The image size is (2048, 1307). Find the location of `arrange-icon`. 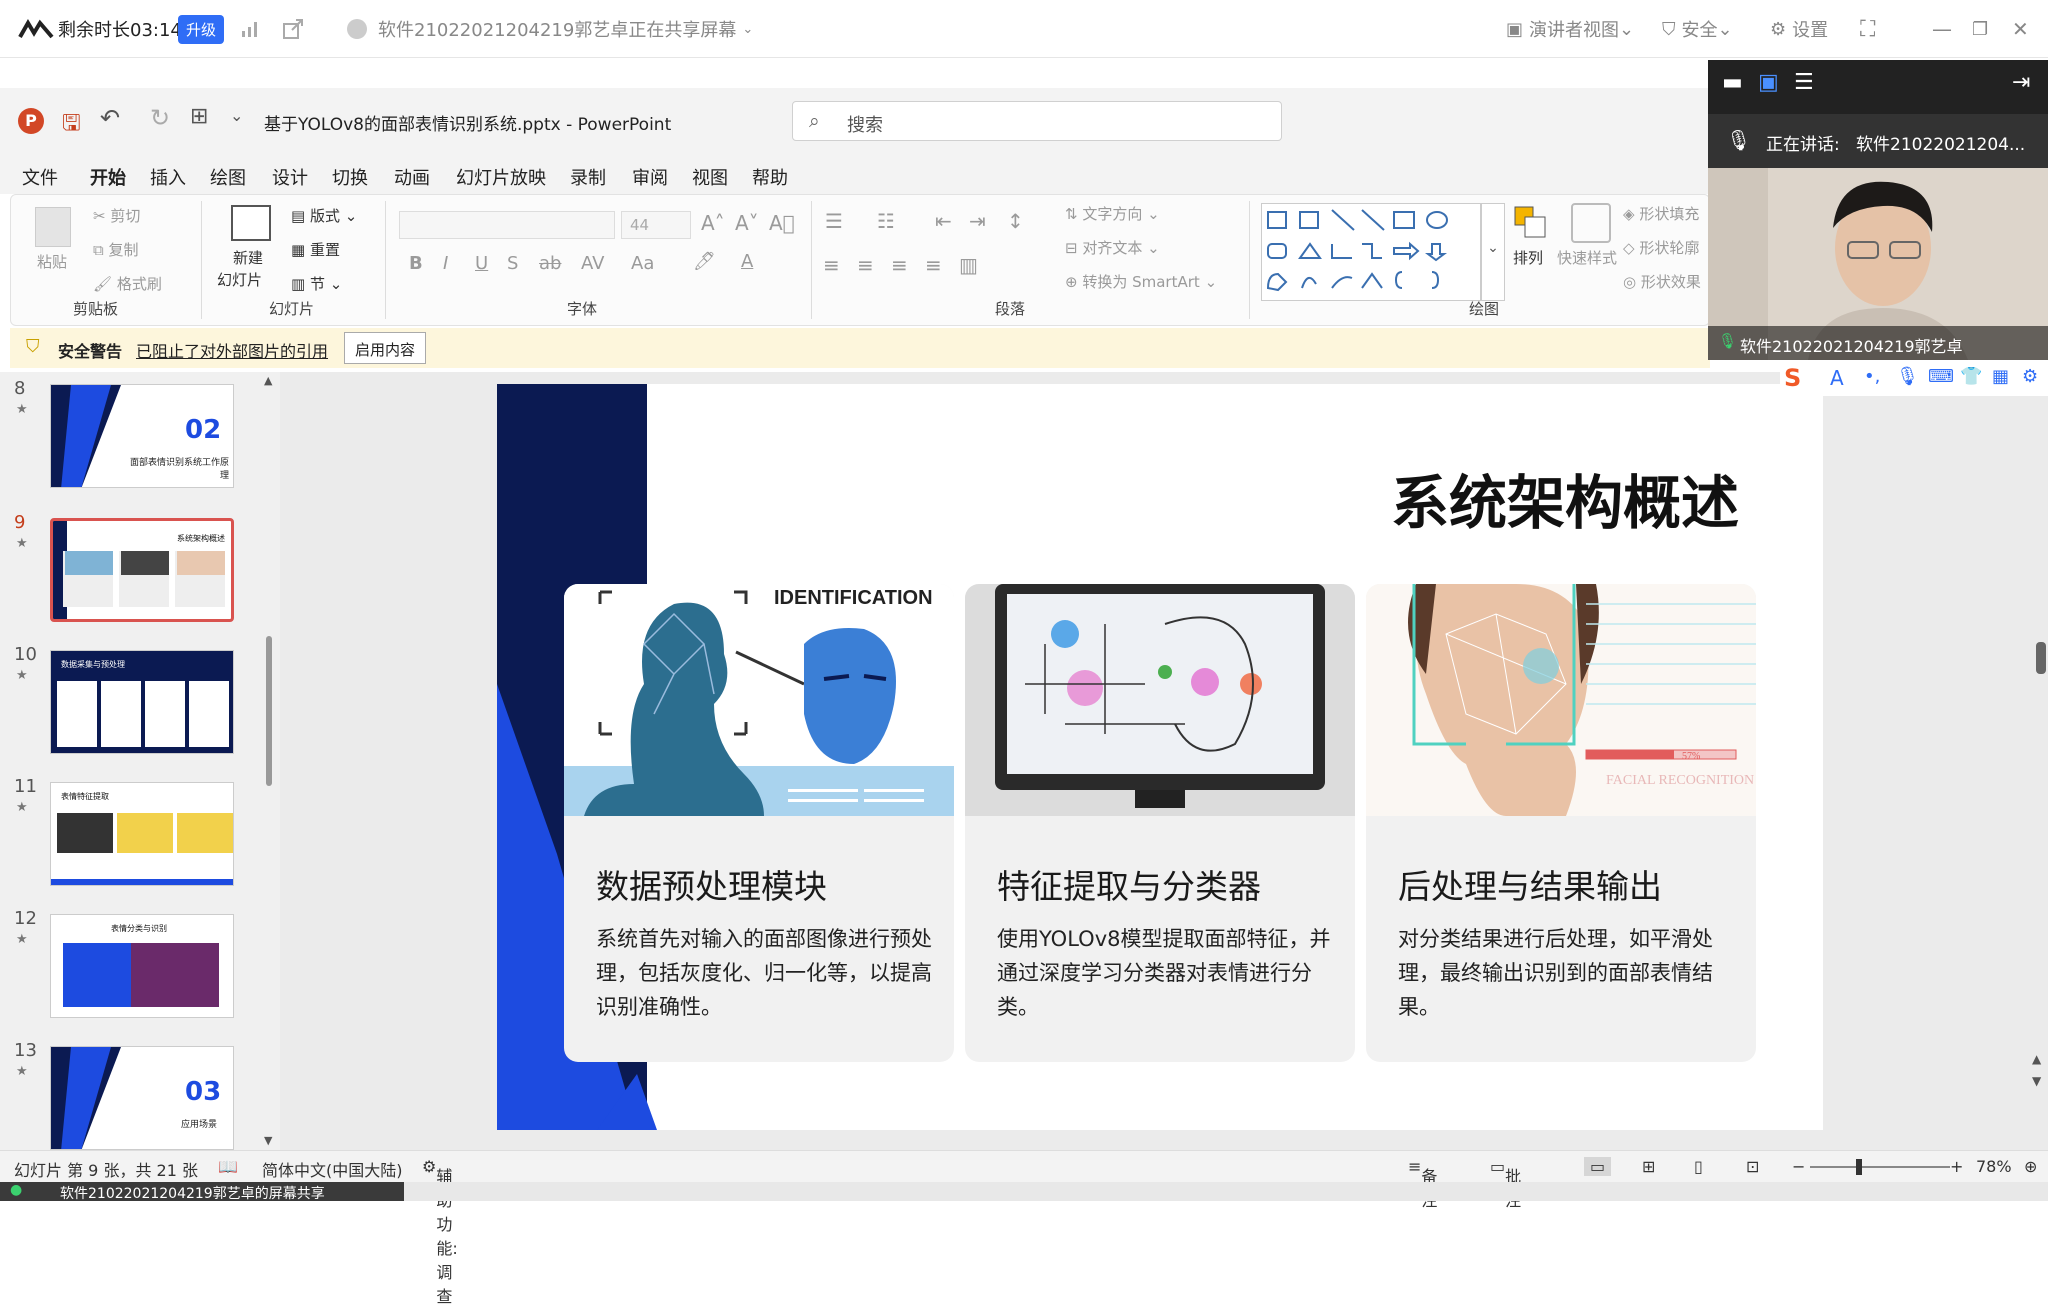

arrange-icon is located at coordinates (1531, 223).